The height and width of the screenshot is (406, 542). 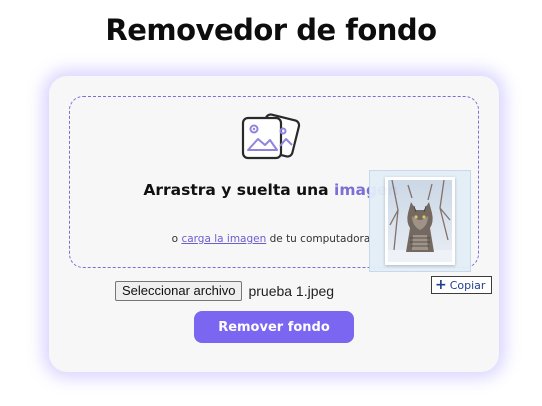 I want to click on plus-icon: +, so click(x=441, y=285).